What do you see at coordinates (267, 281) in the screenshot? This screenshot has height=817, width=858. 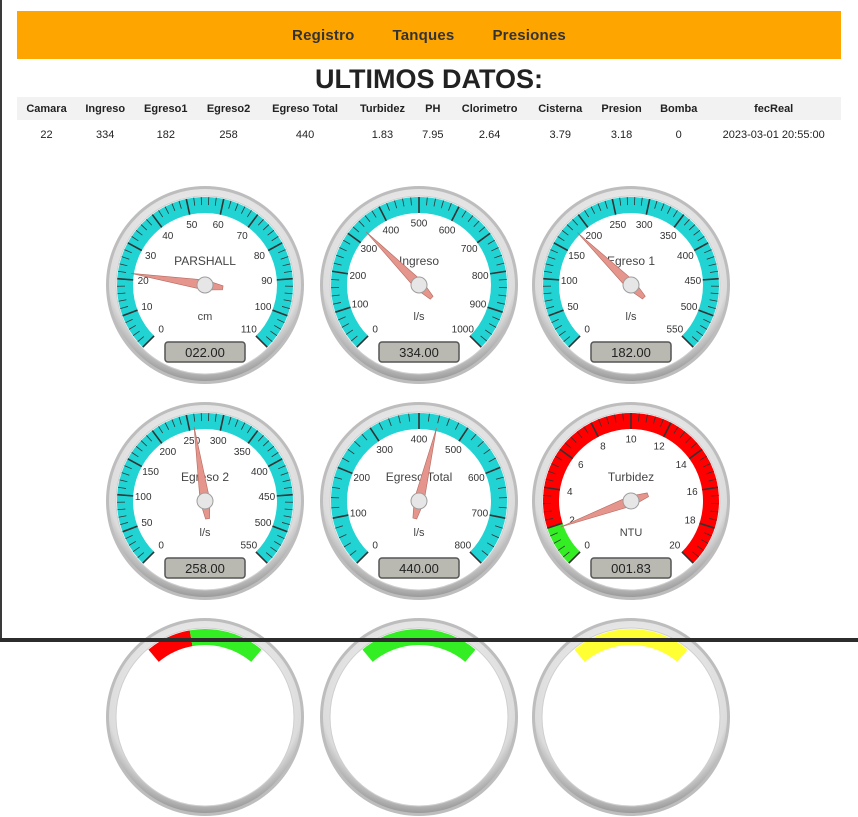 I see `gauge-tick-label: 90` at bounding box center [267, 281].